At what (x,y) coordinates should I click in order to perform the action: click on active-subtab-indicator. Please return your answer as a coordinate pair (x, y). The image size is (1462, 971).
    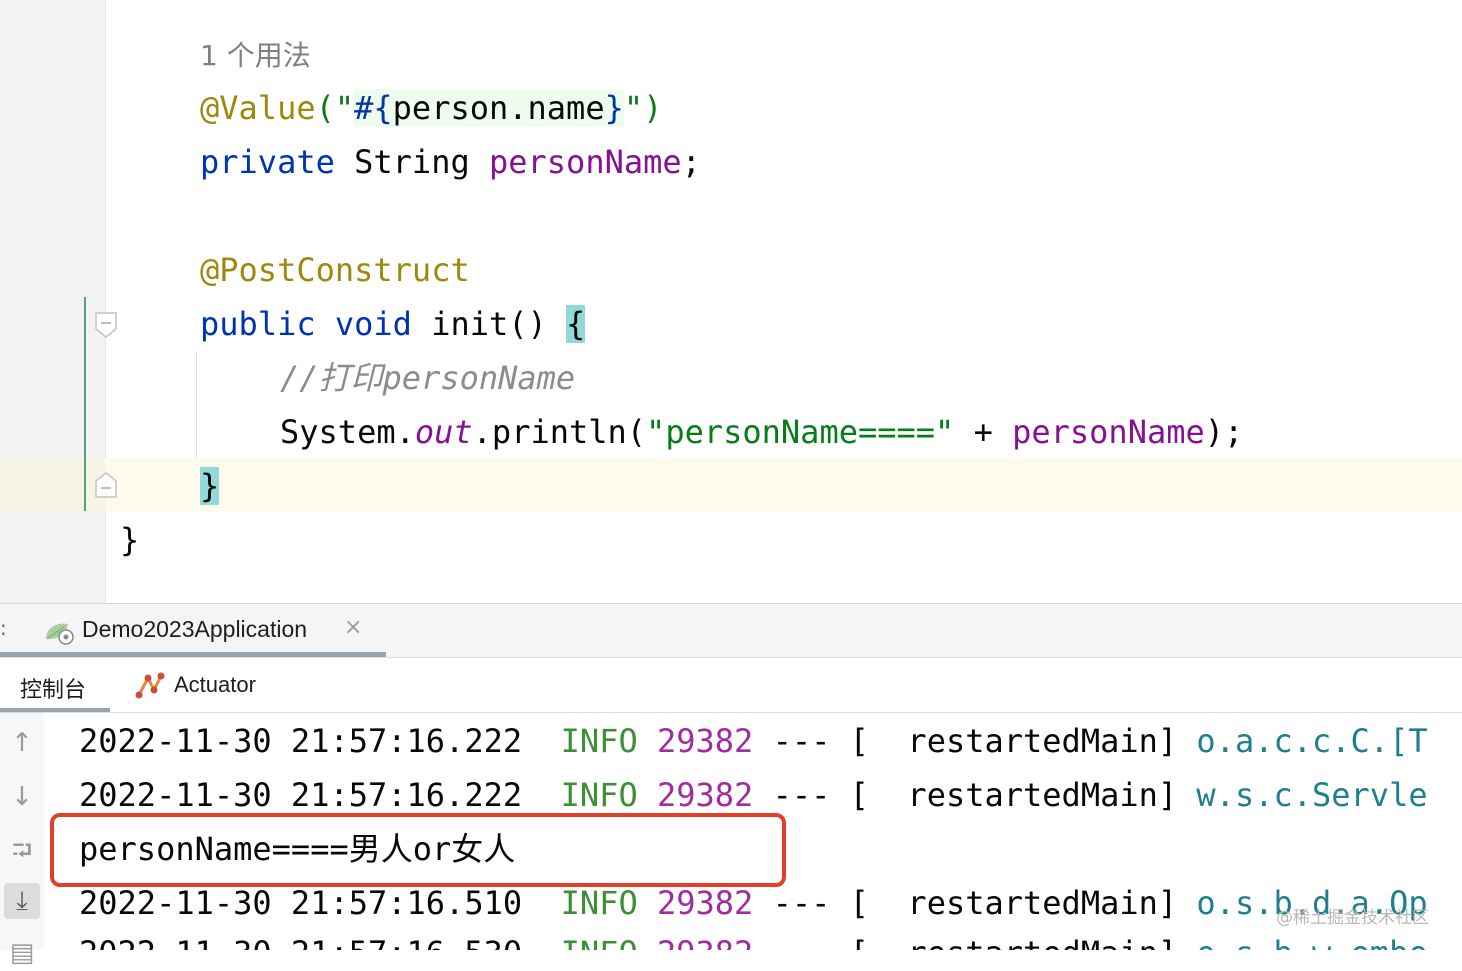
    Looking at the image, I should click on (55, 710).